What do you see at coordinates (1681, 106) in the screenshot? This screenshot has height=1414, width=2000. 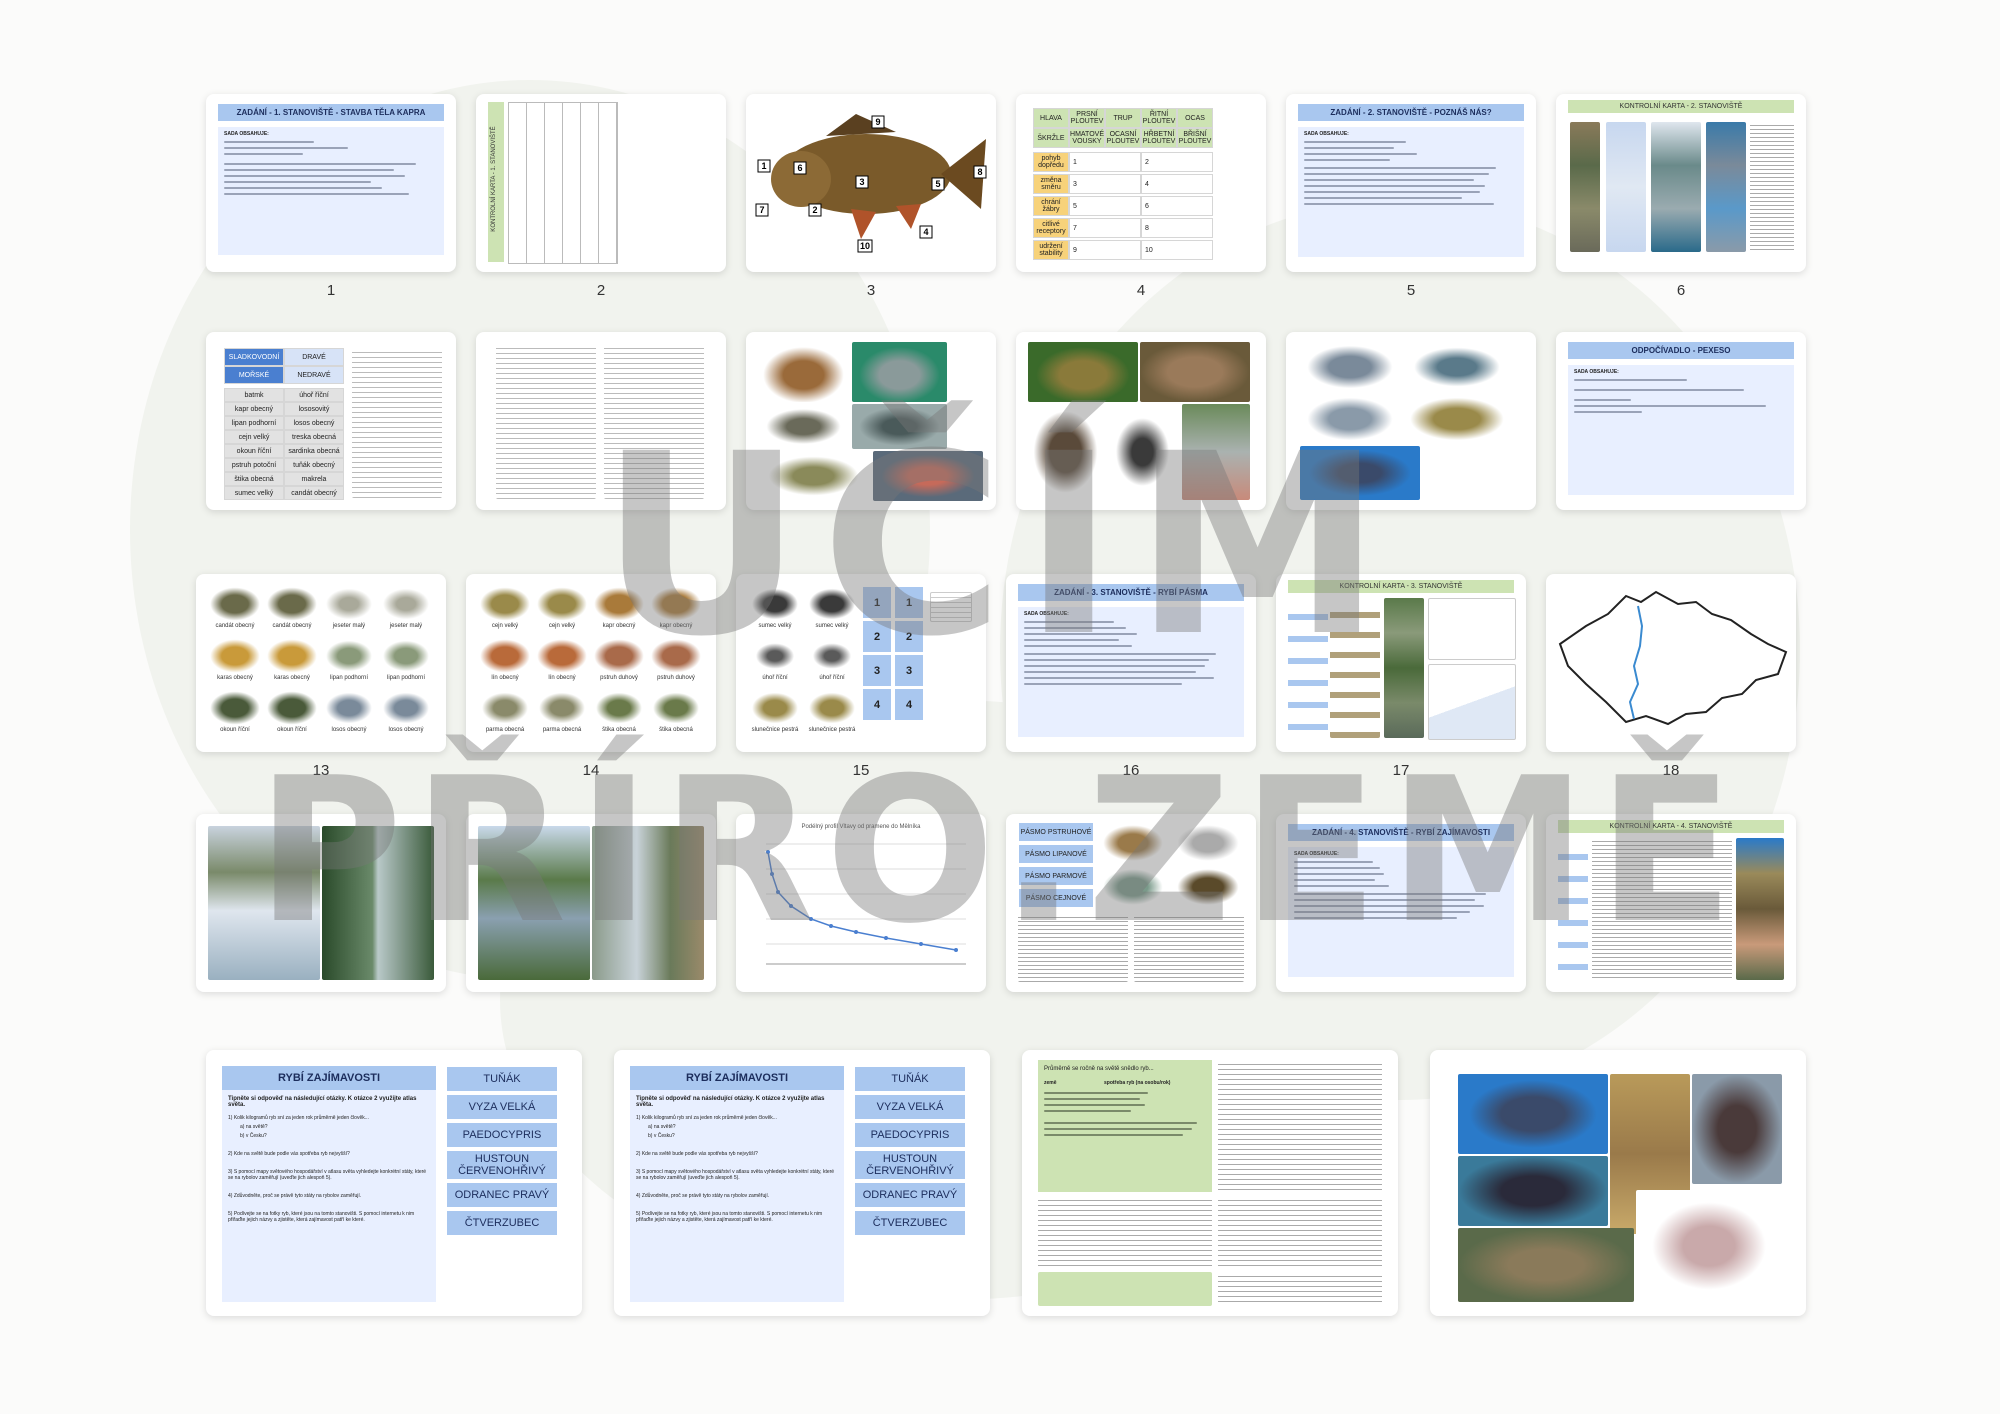 I see `slide-title: KONTROLNÍ KARTA - 2. STANOVIŠTĚ` at bounding box center [1681, 106].